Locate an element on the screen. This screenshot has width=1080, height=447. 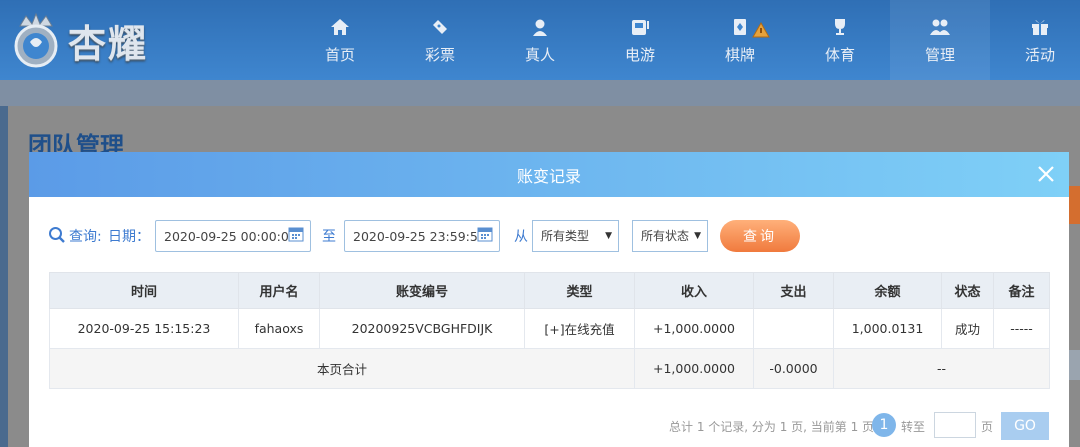
modal-header: 账变记录 is located at coordinates (549, 174).